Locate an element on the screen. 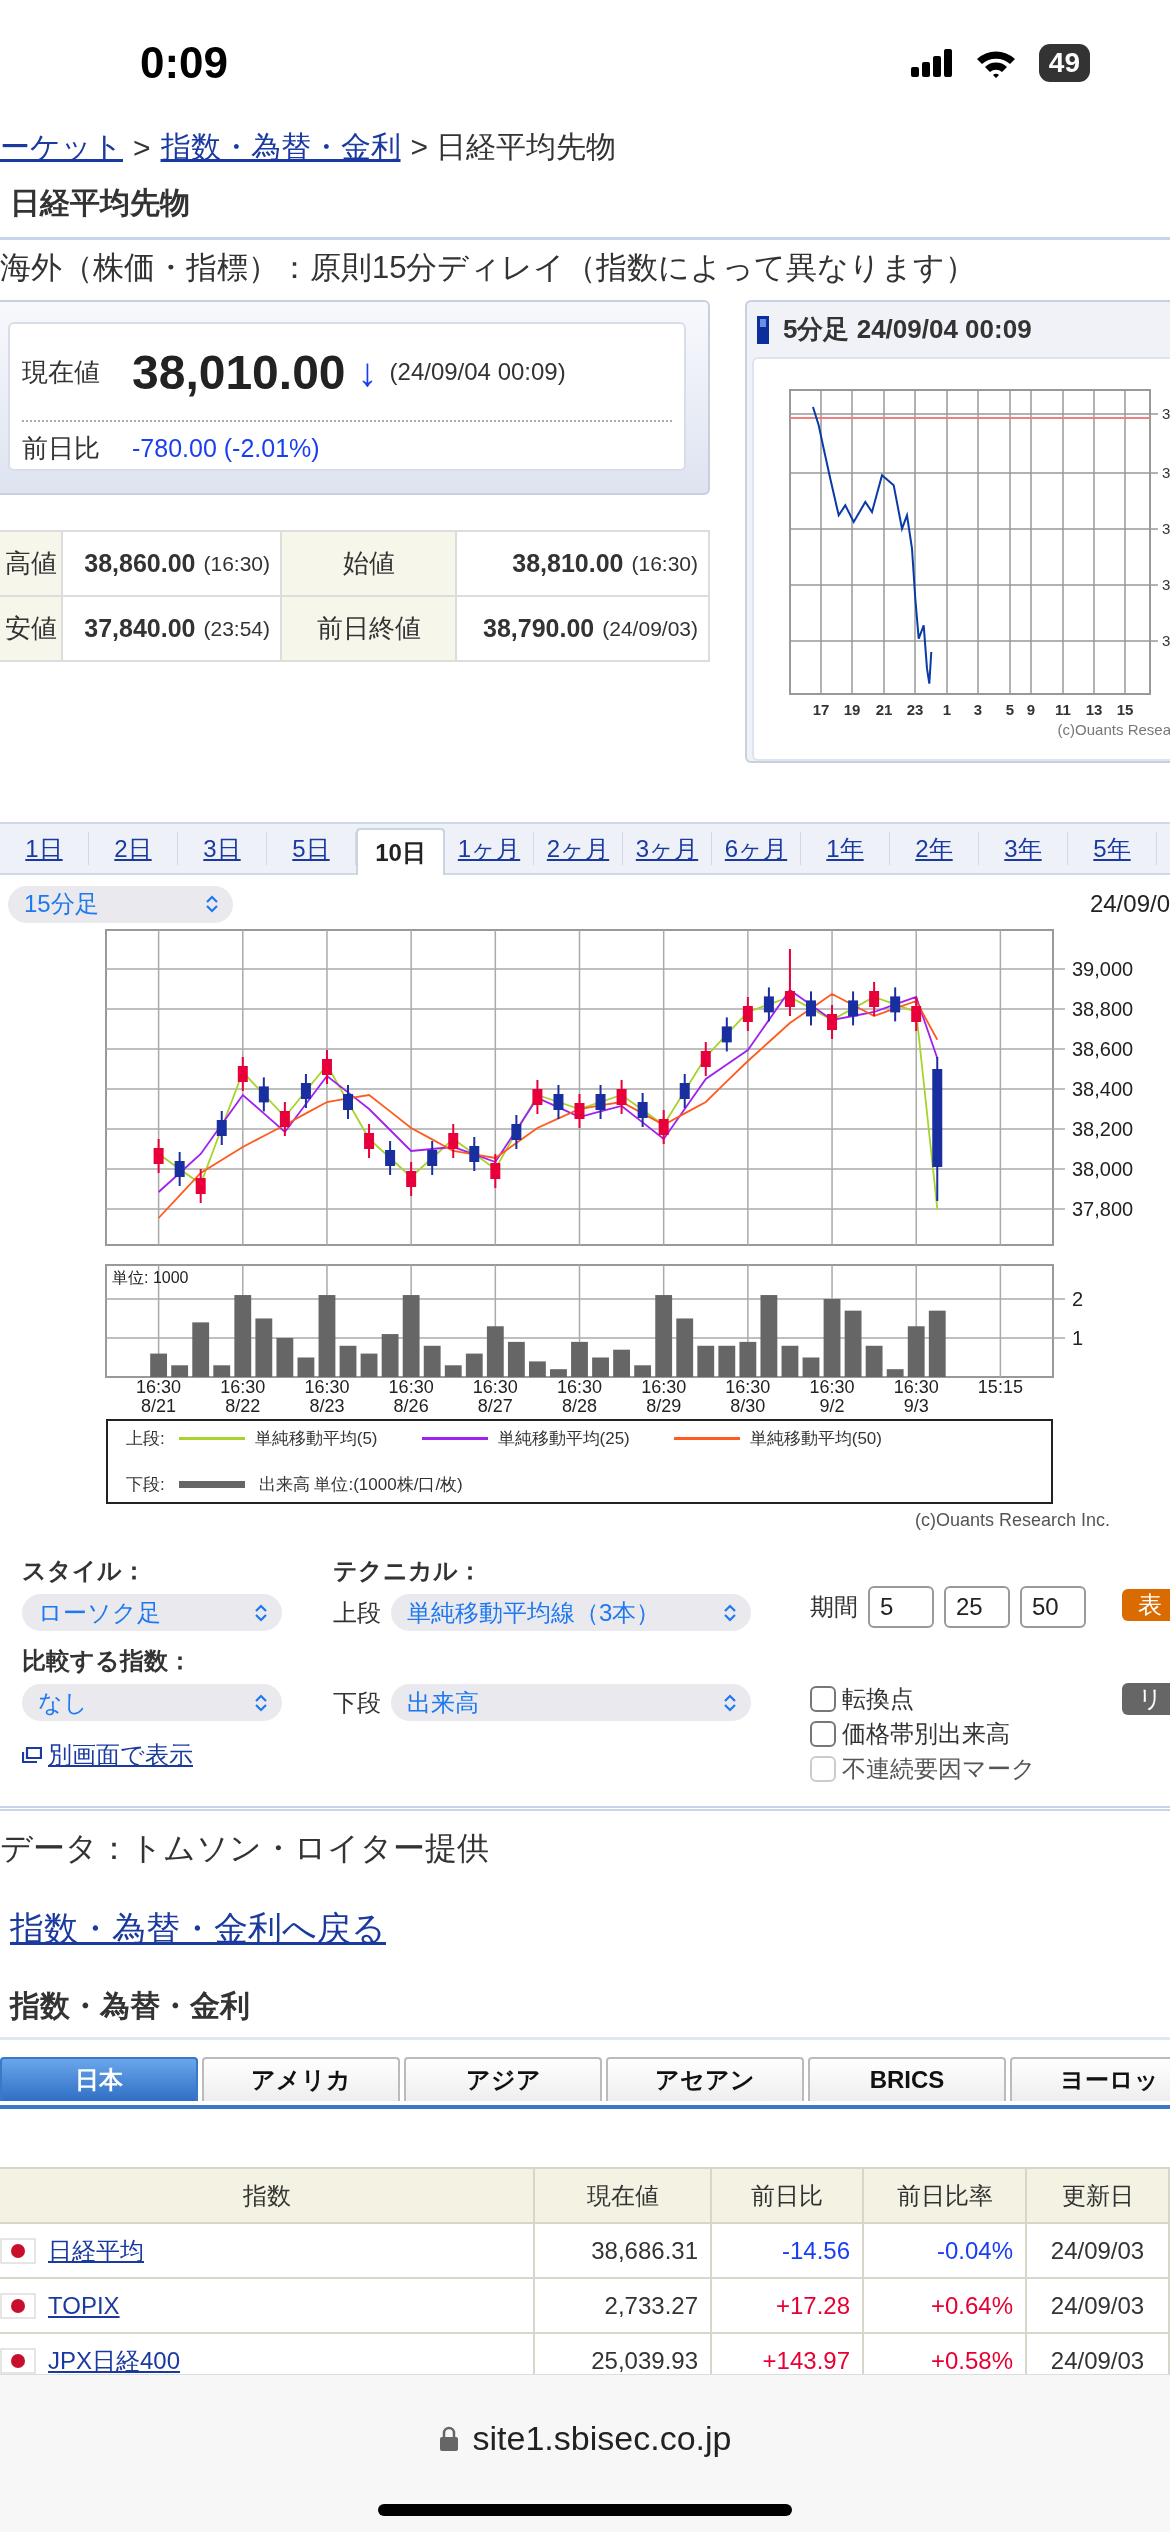 The width and height of the screenshot is (1170, 2532). period-tab: 3日 is located at coordinates (222, 848).